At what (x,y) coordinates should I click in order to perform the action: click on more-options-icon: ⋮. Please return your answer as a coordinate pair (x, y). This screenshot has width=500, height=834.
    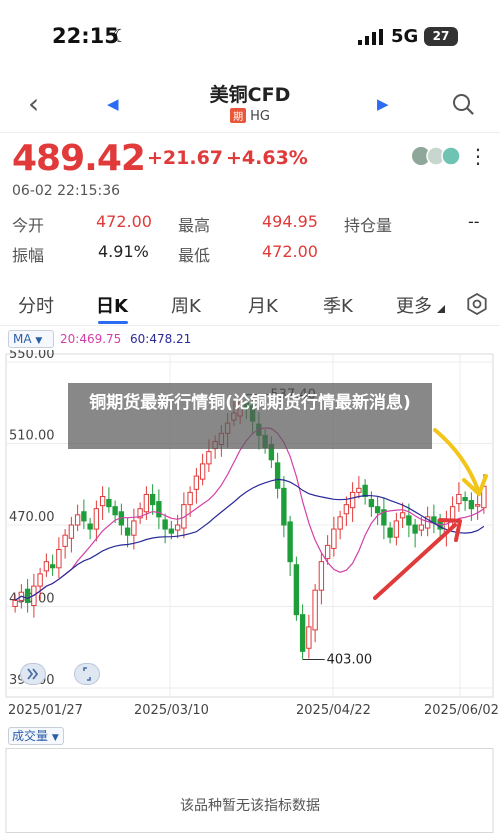
    Looking at the image, I should click on (478, 156).